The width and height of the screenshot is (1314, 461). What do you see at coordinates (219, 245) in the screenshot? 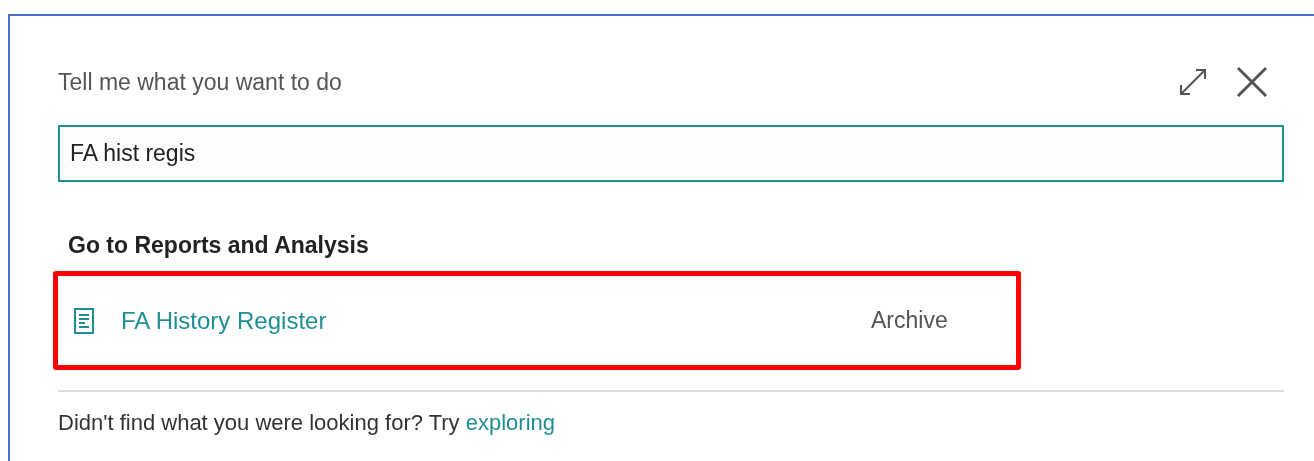
I see `section-heading: Go to Reports and Analysis` at bounding box center [219, 245].